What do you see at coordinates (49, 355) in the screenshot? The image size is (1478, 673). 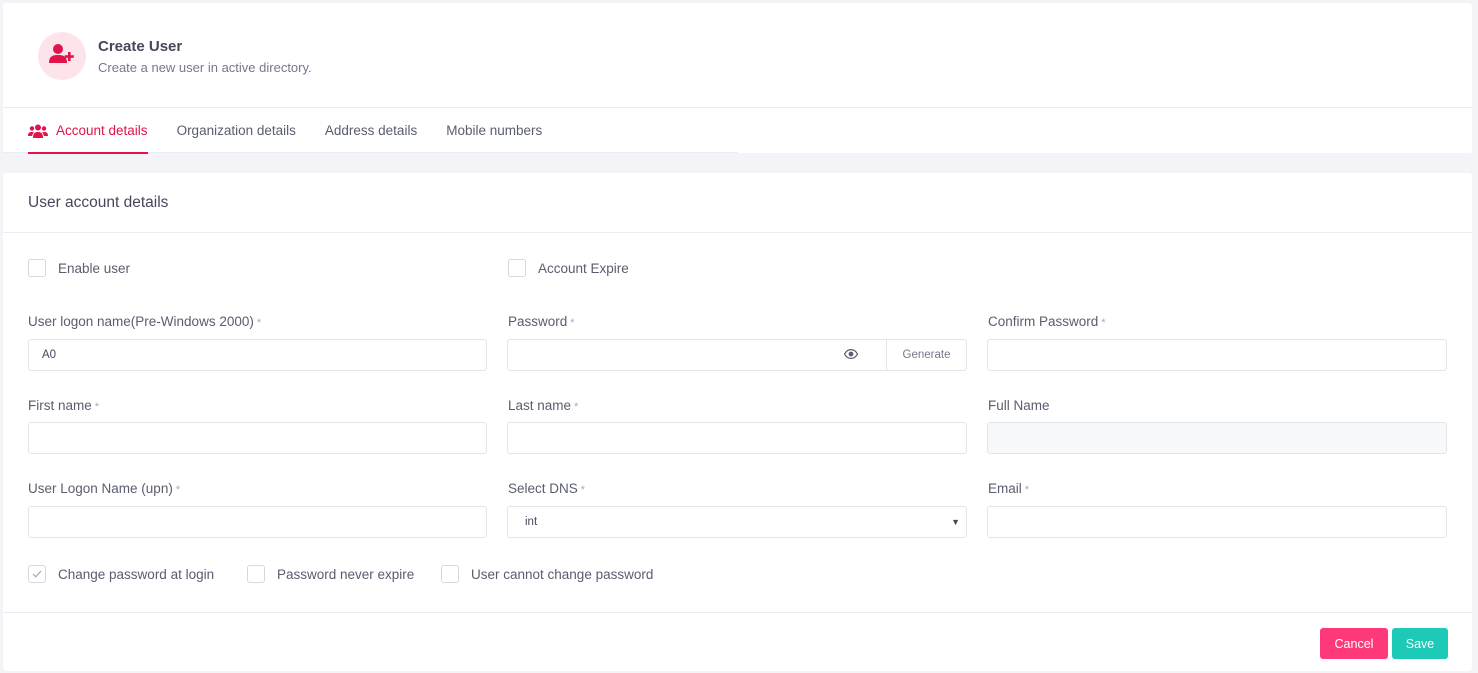 I see `input-value: A0` at bounding box center [49, 355].